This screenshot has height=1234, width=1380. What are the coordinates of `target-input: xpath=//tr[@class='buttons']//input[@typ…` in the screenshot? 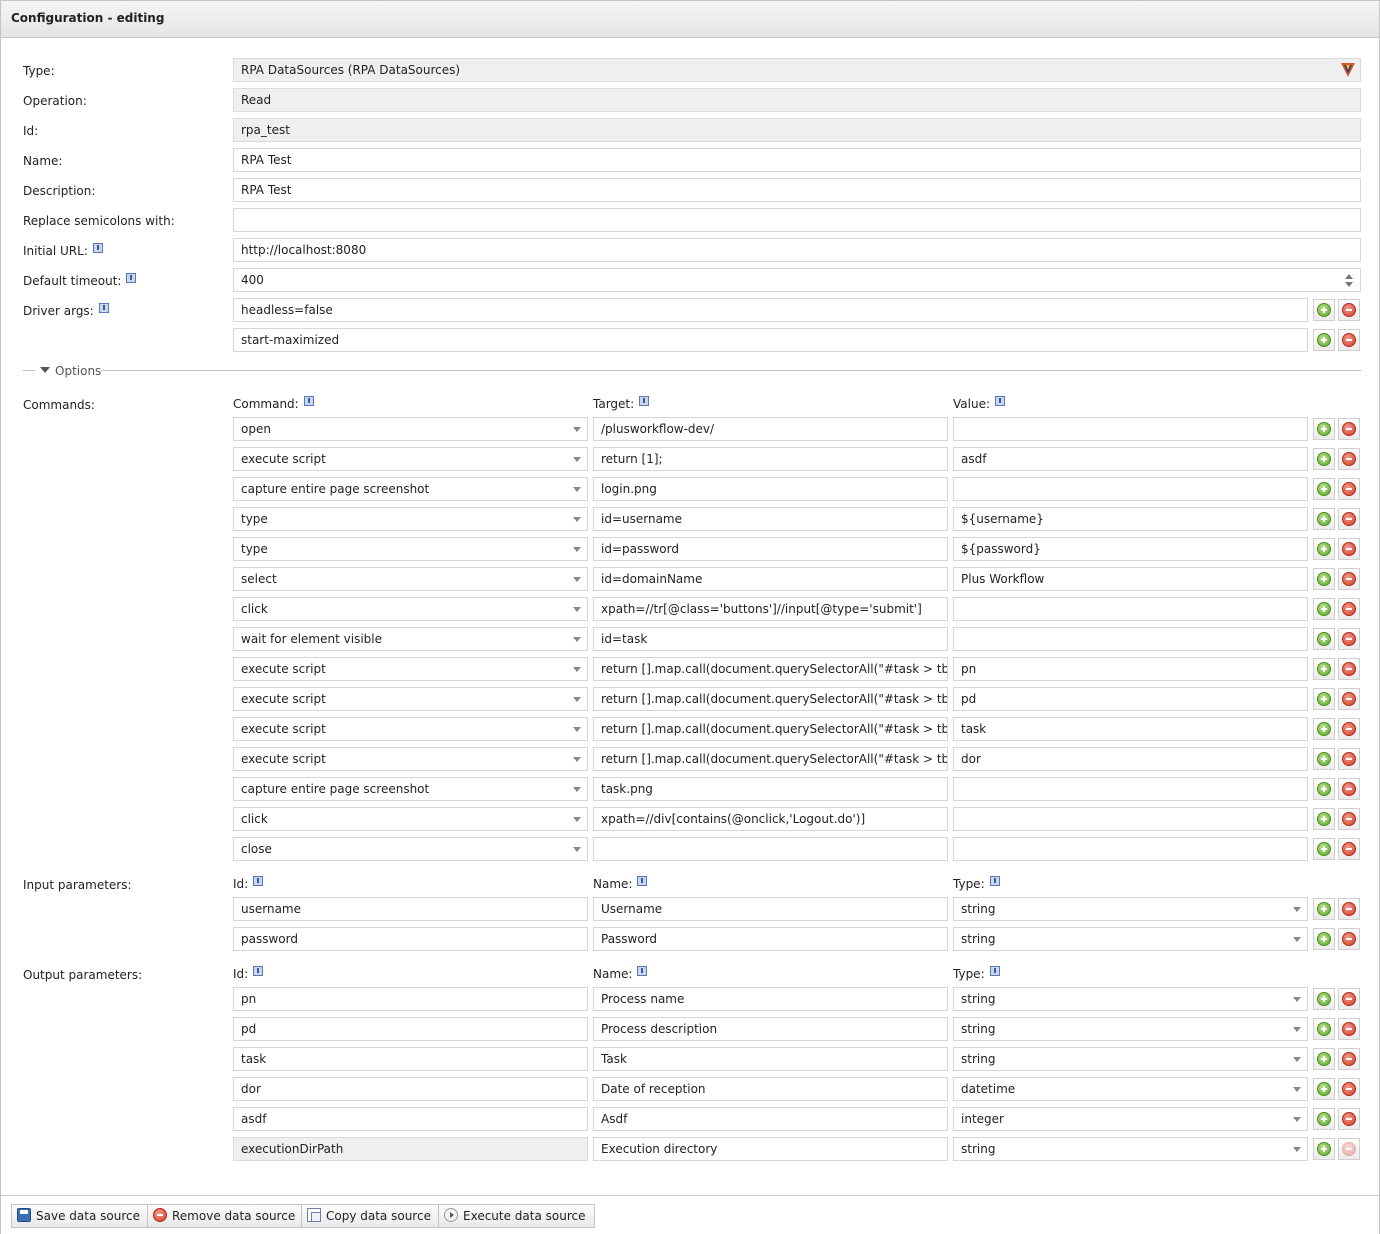 It's located at (770, 609).